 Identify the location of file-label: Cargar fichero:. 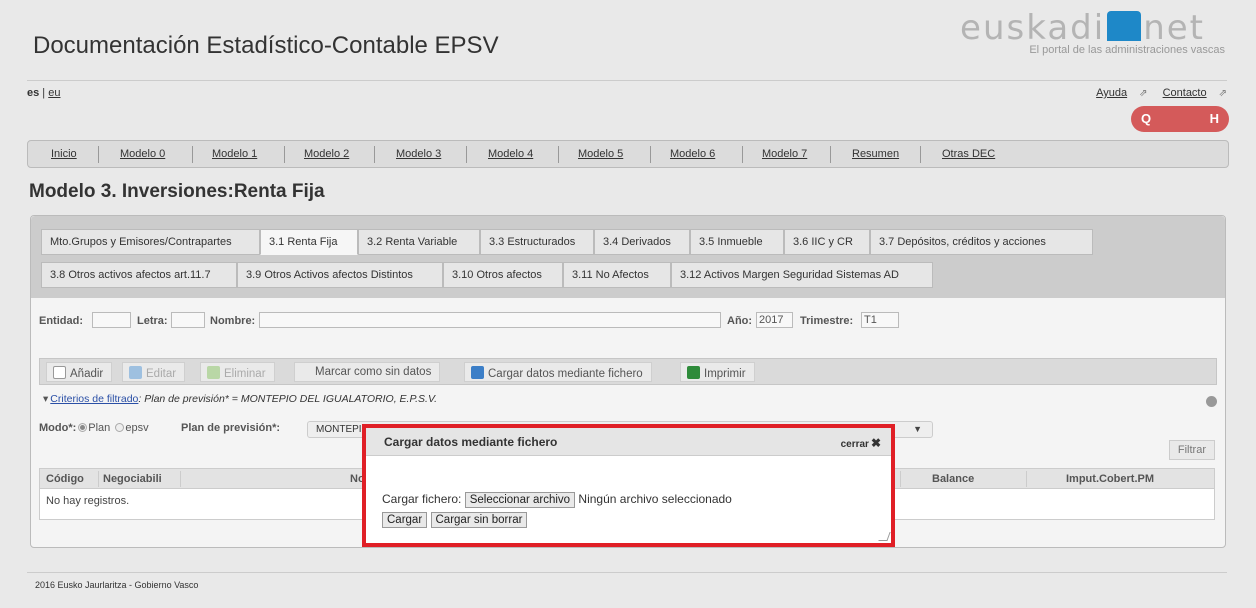
(422, 499).